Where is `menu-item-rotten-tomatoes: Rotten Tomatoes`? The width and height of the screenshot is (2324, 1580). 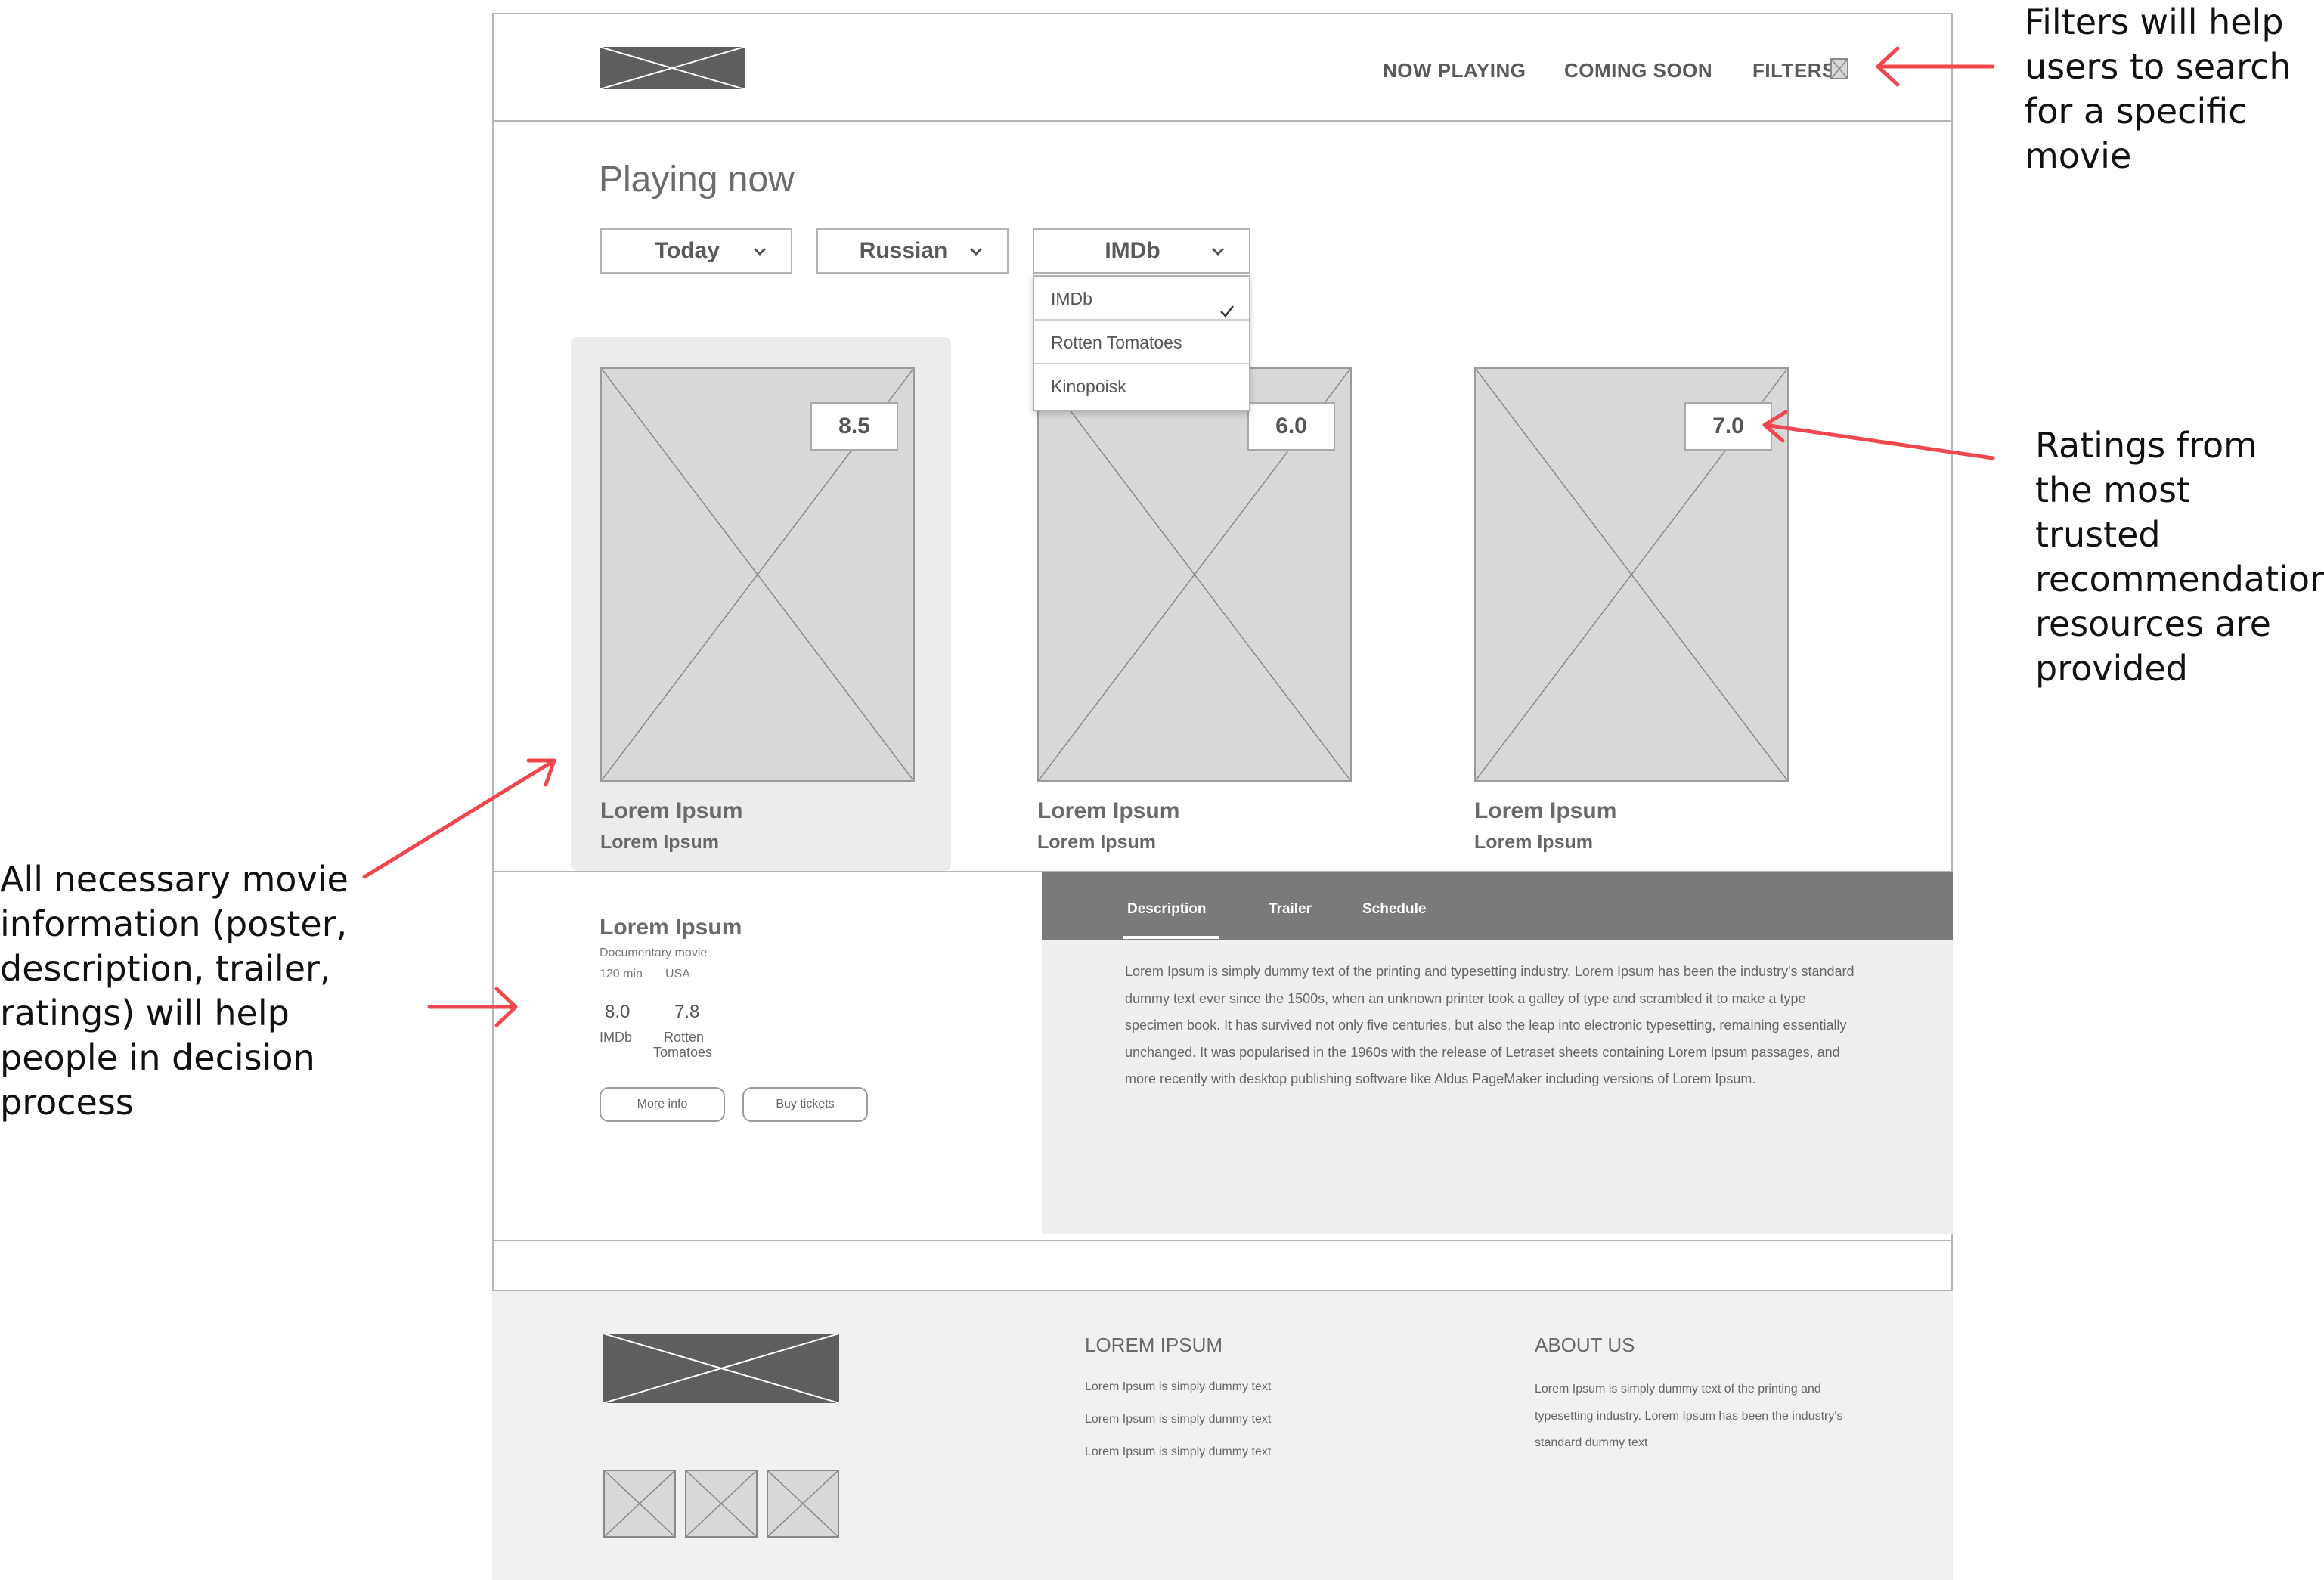 menu-item-rotten-tomatoes: Rotten Tomatoes is located at coordinates (1141, 342).